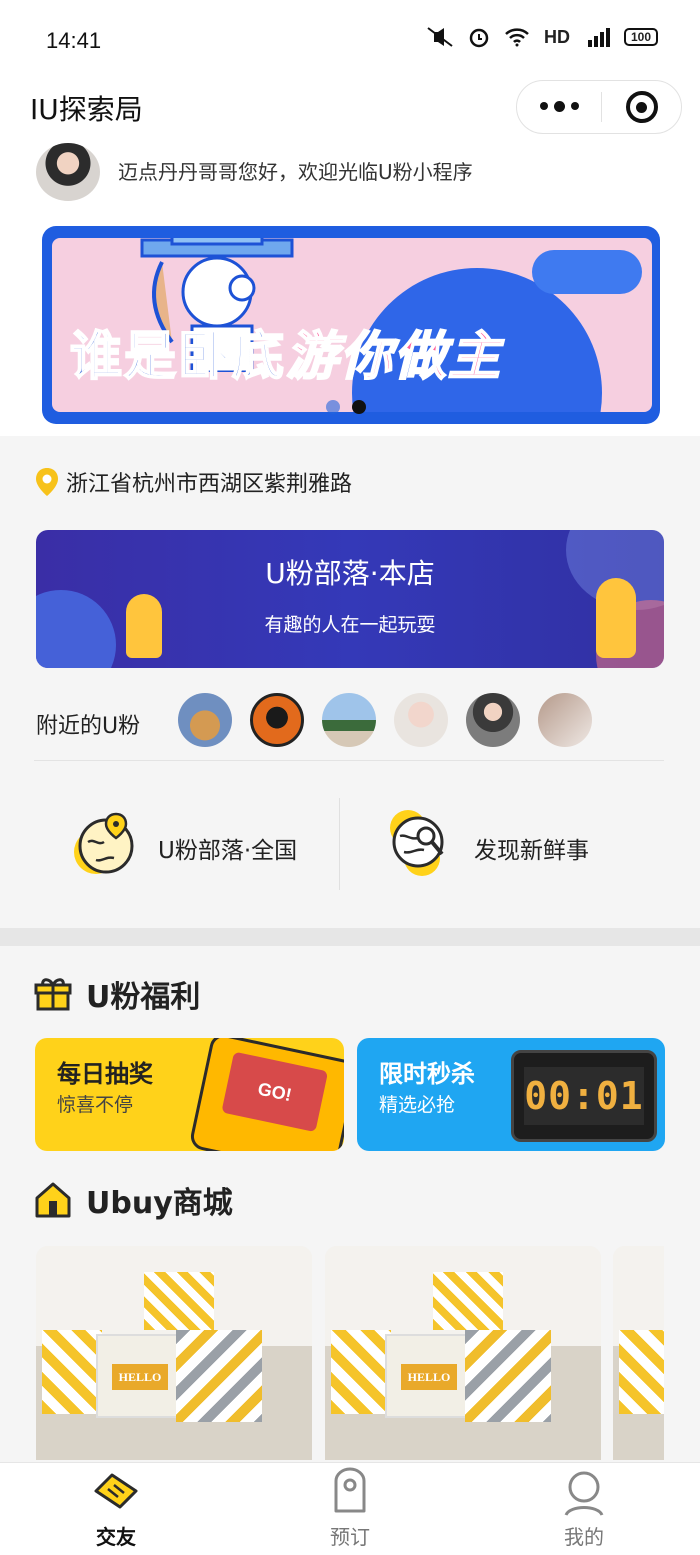  I want to click on tab-bar: 交友 预订 我的, so click(350, 1508).